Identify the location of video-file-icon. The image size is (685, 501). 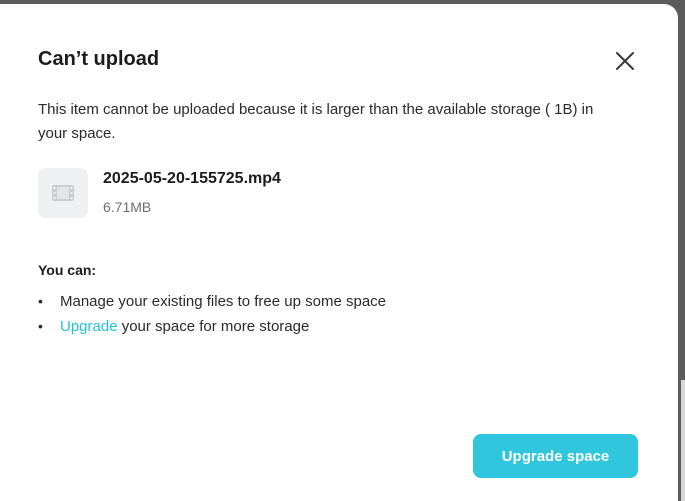
(63, 193).